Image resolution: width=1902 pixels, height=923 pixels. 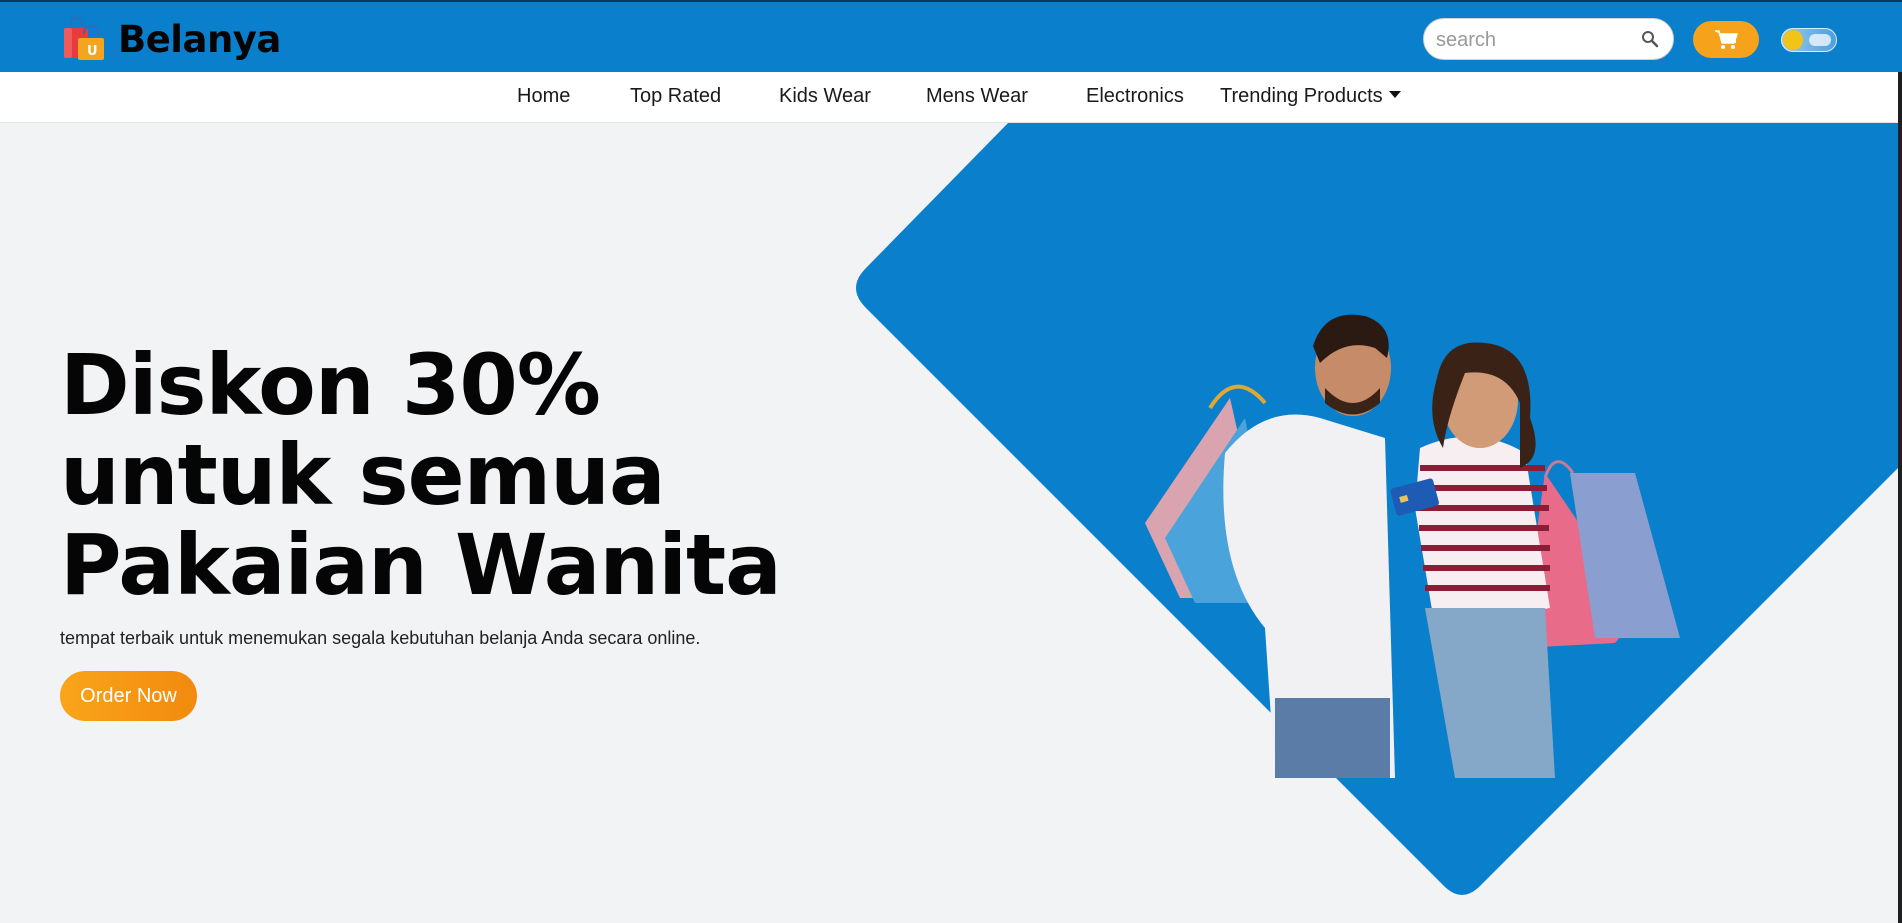 What do you see at coordinates (421, 475) in the screenshot?
I see `hero-title: Diskon 30% untuk semua Pakaian Wanita` at bounding box center [421, 475].